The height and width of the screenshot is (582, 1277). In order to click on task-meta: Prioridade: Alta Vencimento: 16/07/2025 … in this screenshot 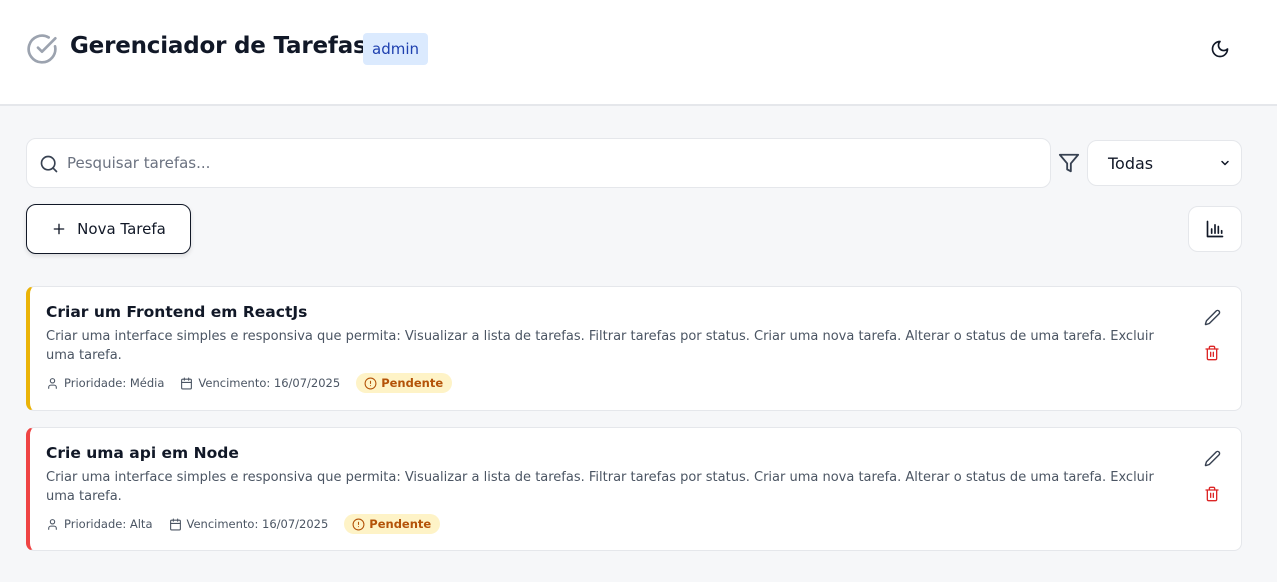, I will do `click(243, 524)`.